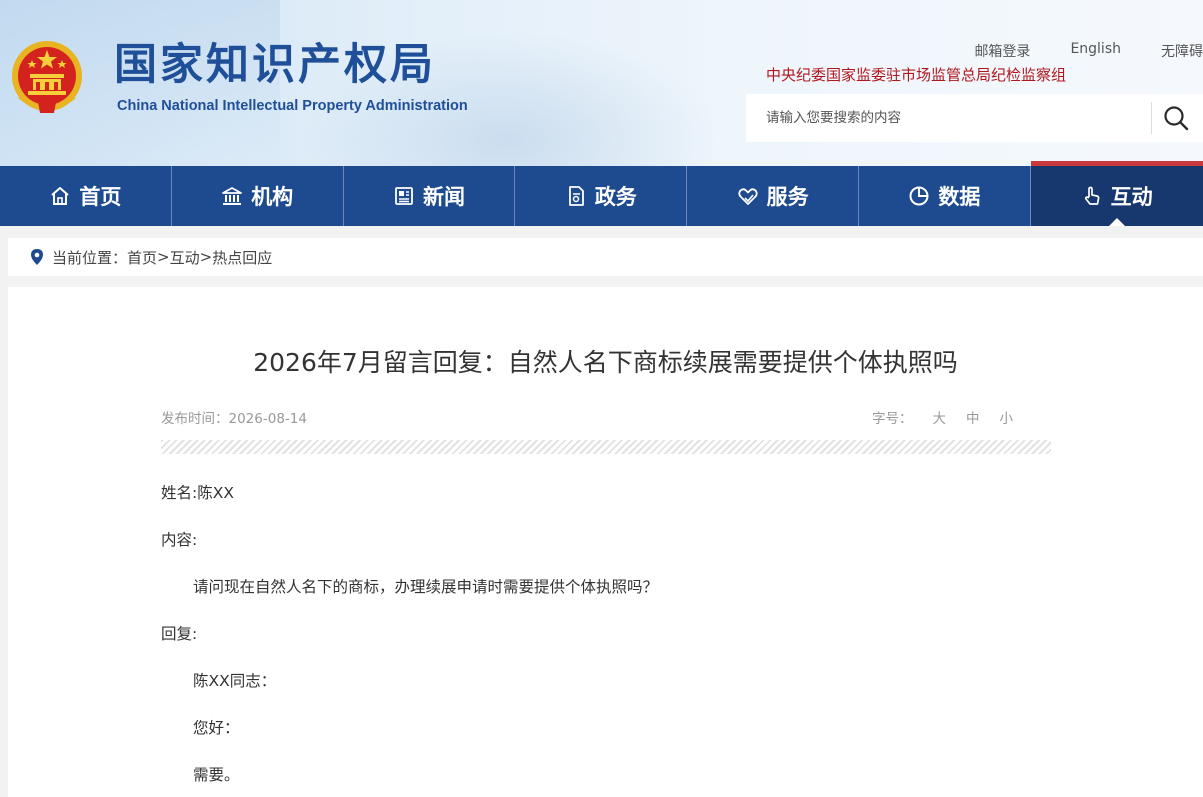  I want to click on institution-icon, so click(232, 196).